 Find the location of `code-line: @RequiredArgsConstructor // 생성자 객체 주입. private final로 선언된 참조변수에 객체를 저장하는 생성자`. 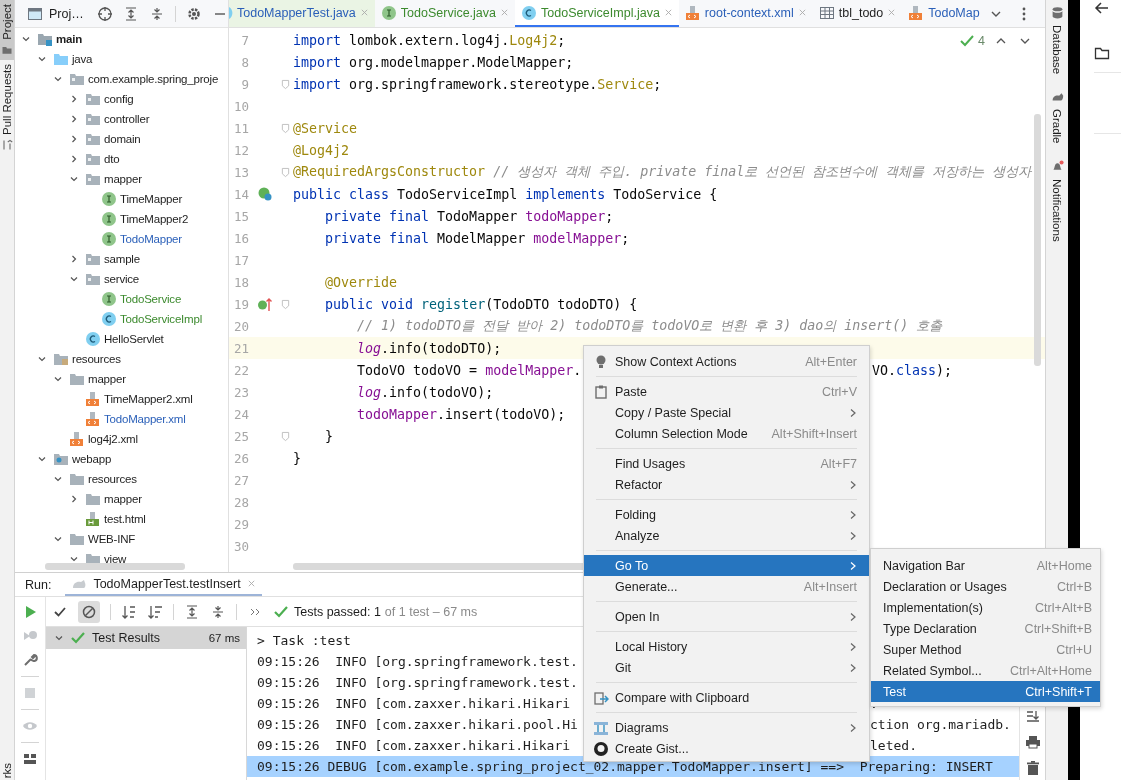

code-line: @RequiredArgsConstructor // 생성자 객체 주입. private final로 선언된 참조변수에 객체를 저장하는 생성자 is located at coordinates (662, 172).